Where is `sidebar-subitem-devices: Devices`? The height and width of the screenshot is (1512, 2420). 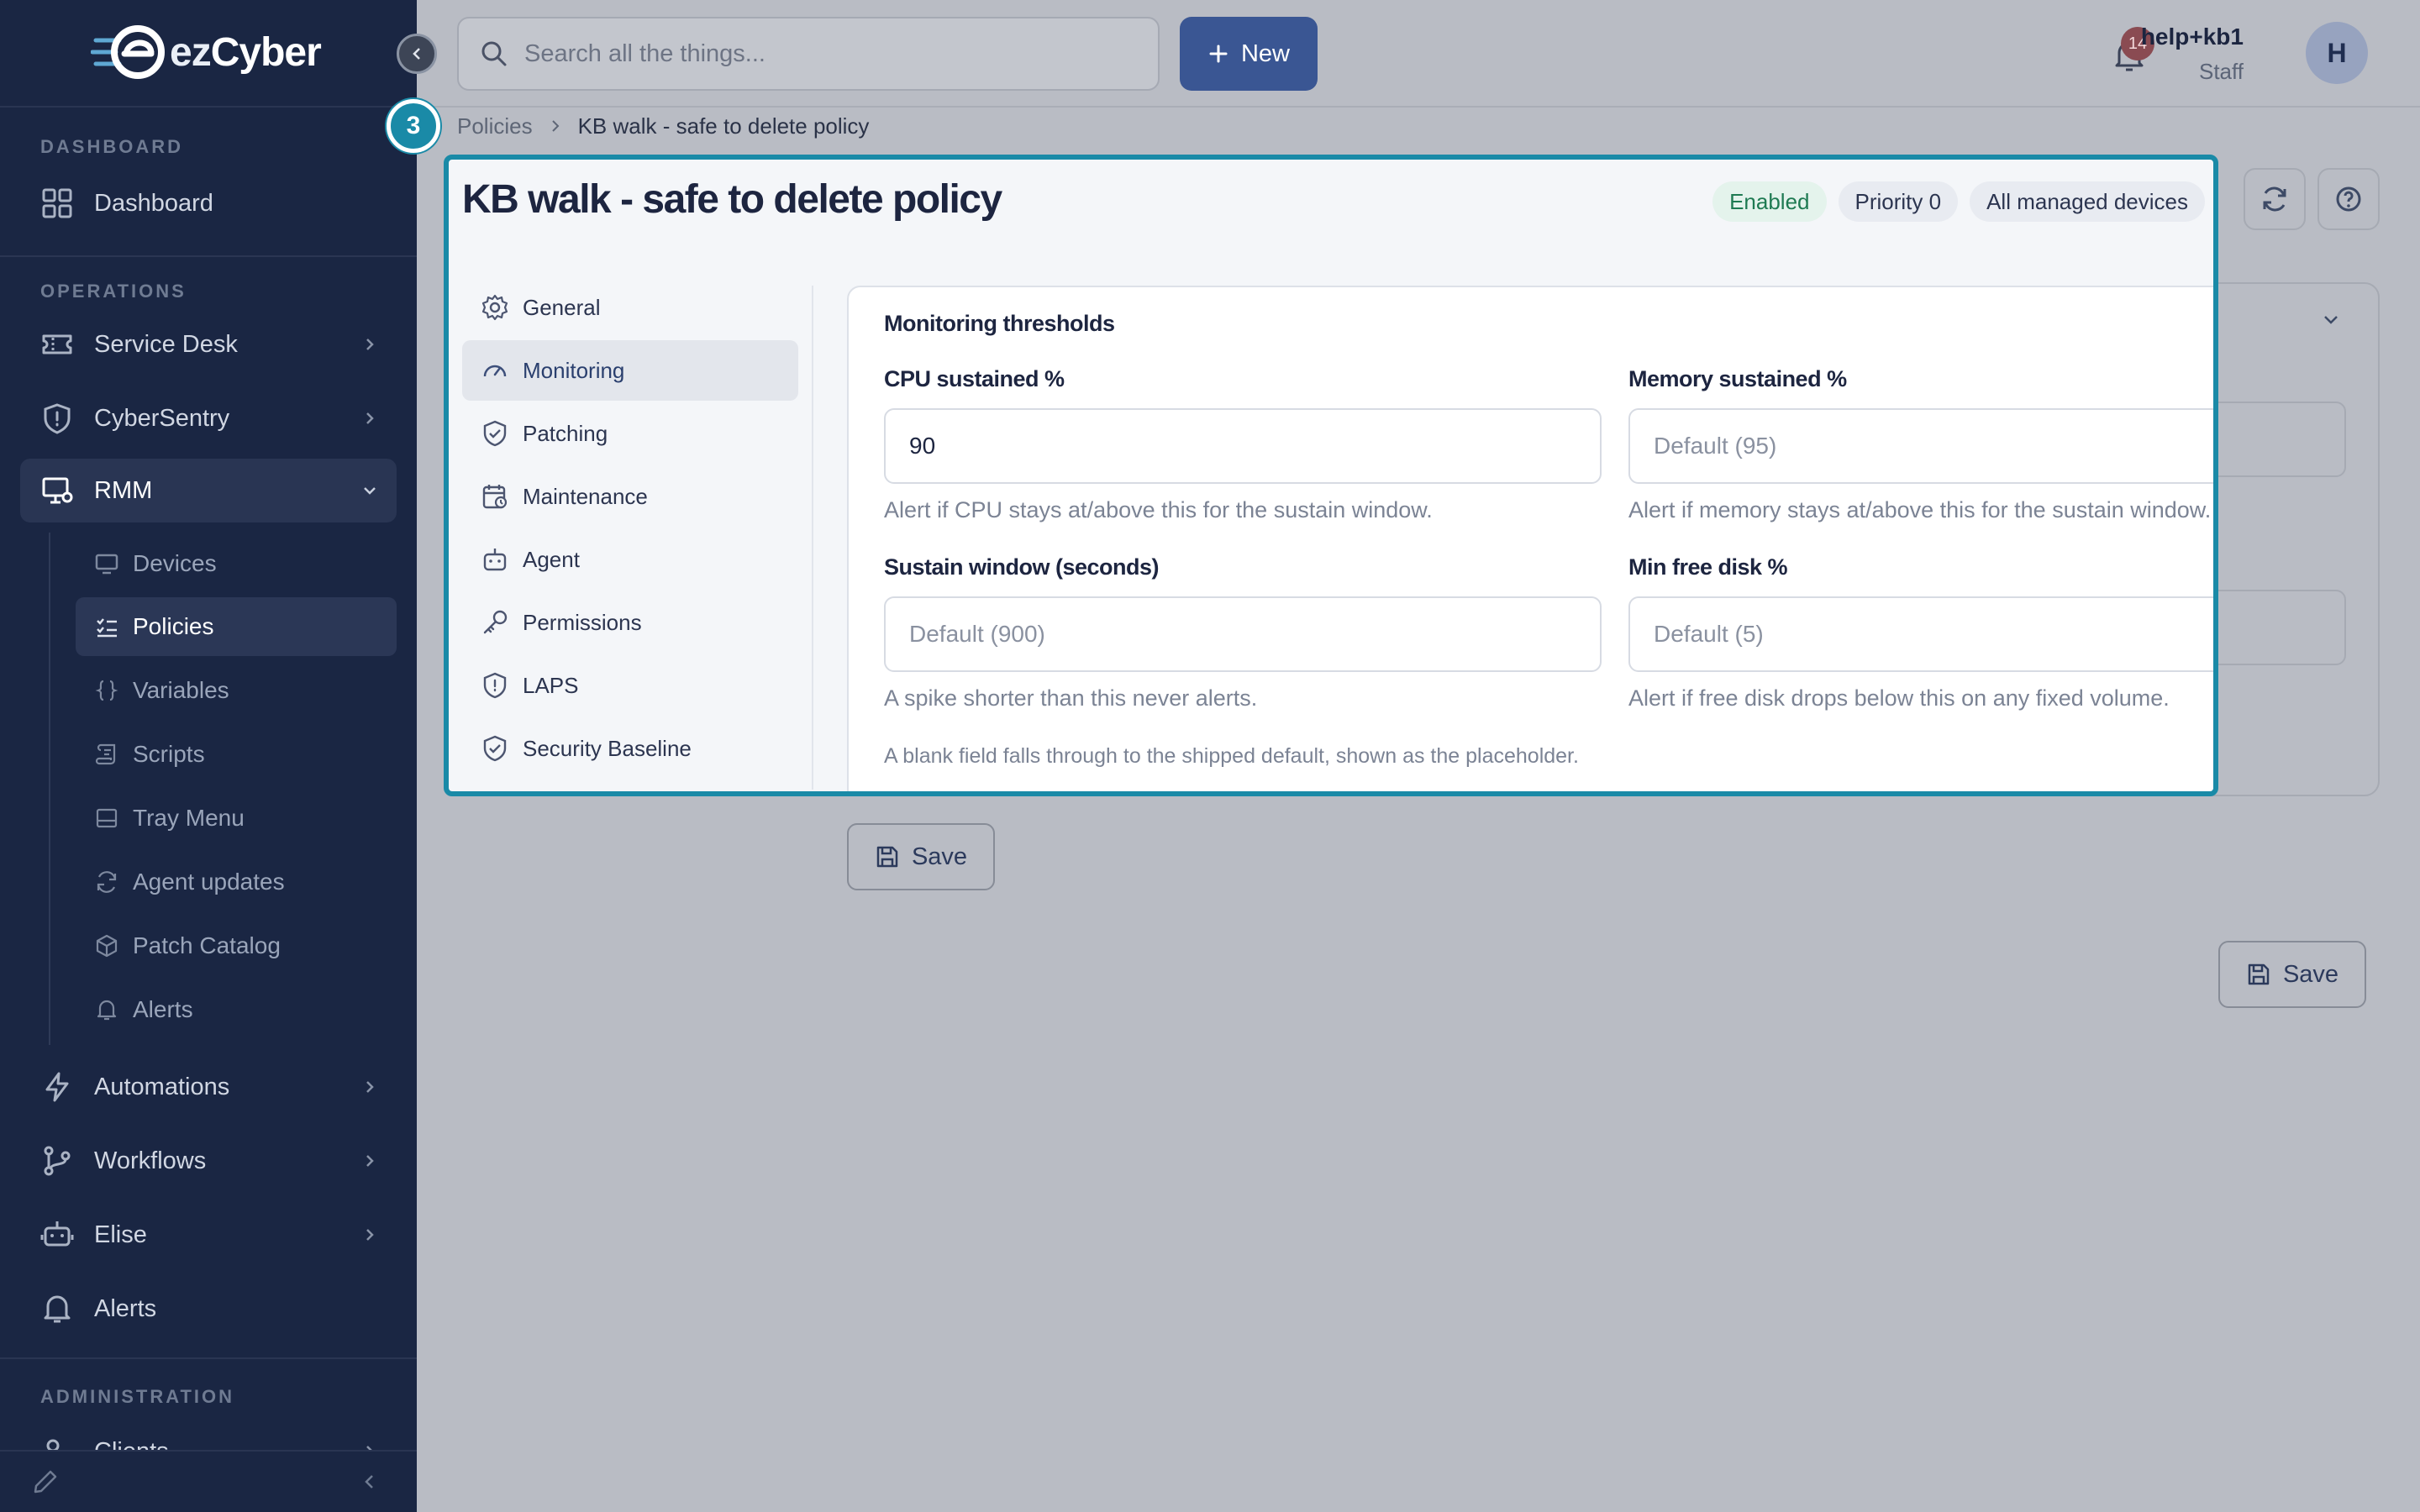
sidebar-subitem-devices: Devices is located at coordinates (236, 563).